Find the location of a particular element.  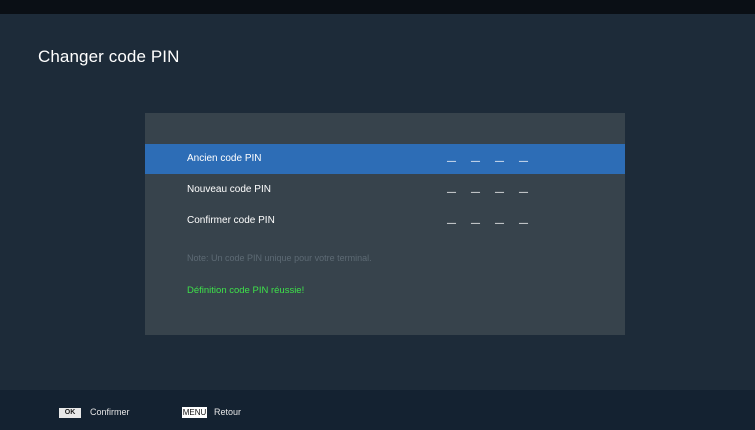

confirm-pin-field: _ _ _ _ is located at coordinates (489, 218).